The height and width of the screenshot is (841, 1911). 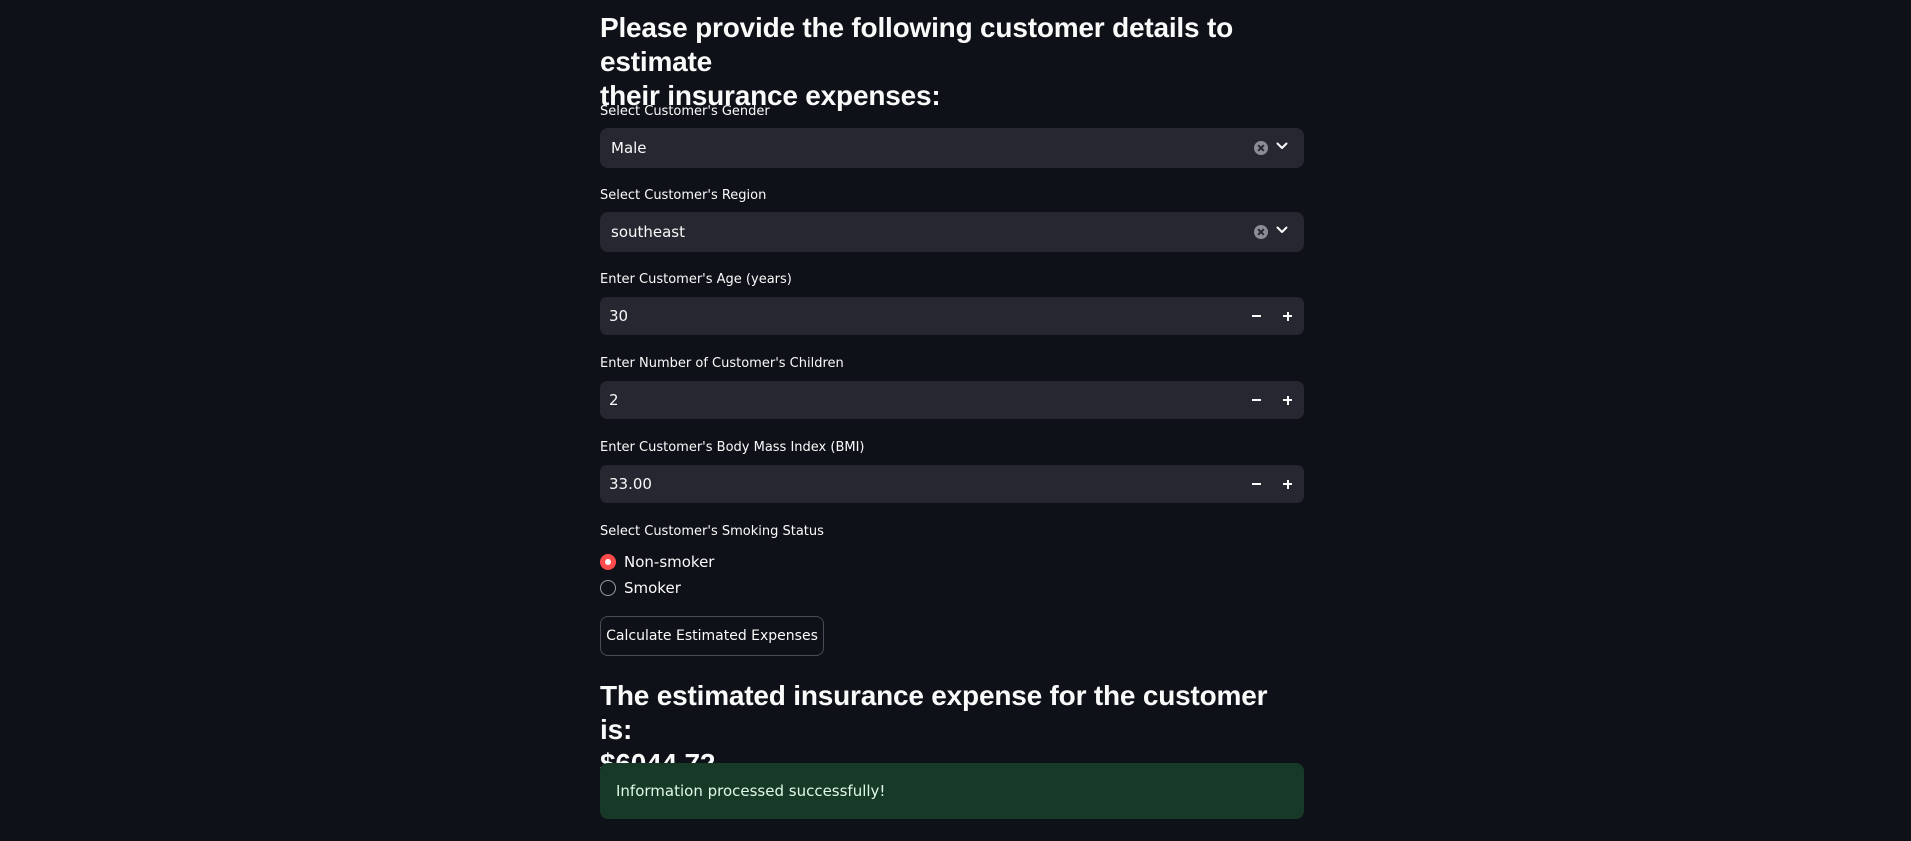 I want to click on smoking-label: Select Customer's Smoking Status, so click(x=712, y=531).